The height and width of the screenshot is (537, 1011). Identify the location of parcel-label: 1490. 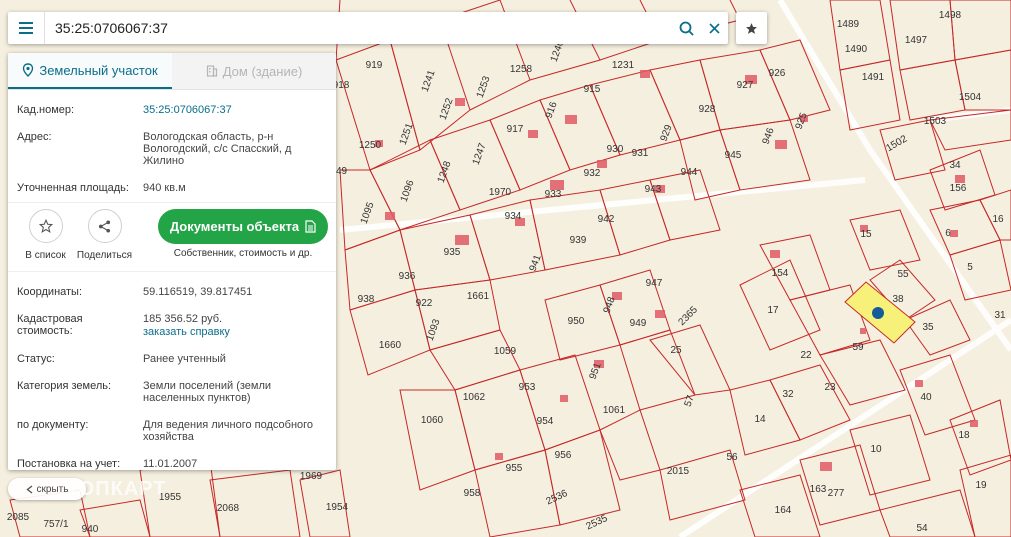
(856, 49).